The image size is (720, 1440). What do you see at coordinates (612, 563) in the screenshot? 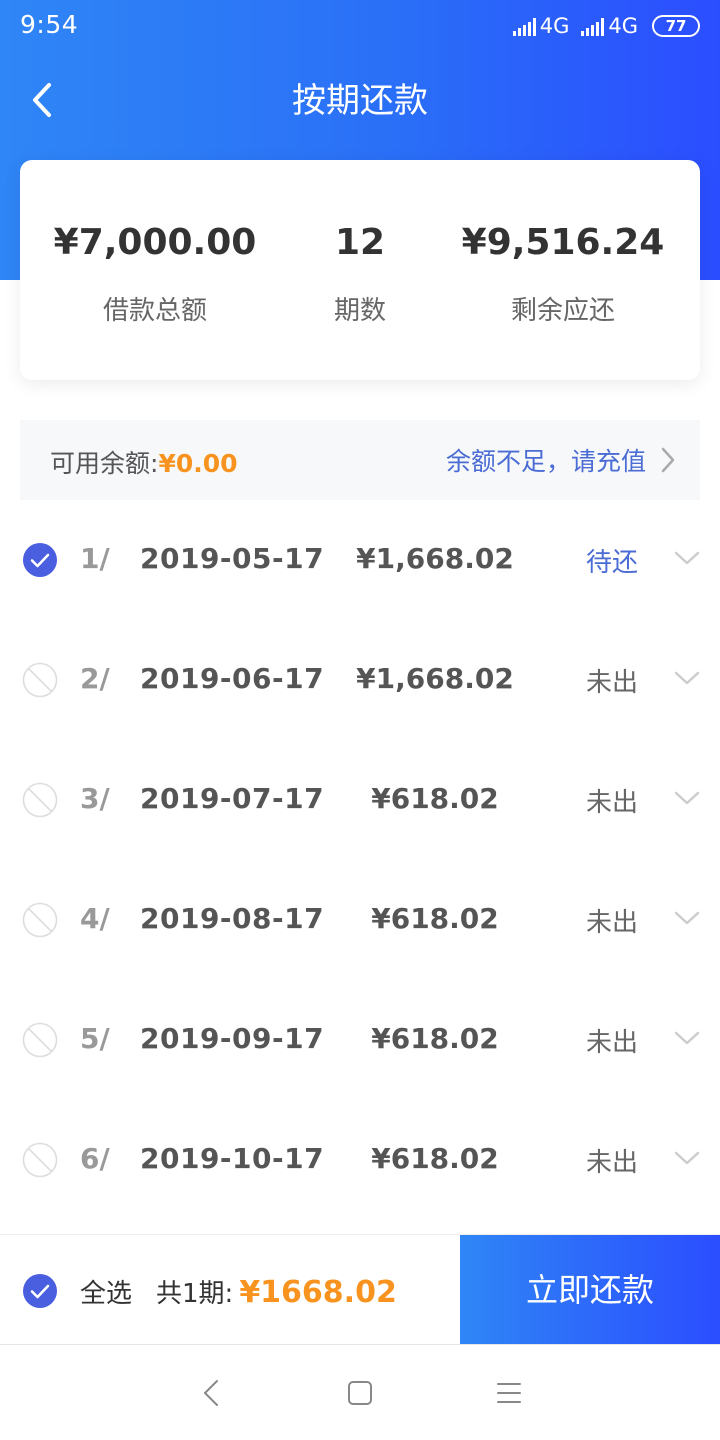
I see `installment-status: 待还` at bounding box center [612, 563].